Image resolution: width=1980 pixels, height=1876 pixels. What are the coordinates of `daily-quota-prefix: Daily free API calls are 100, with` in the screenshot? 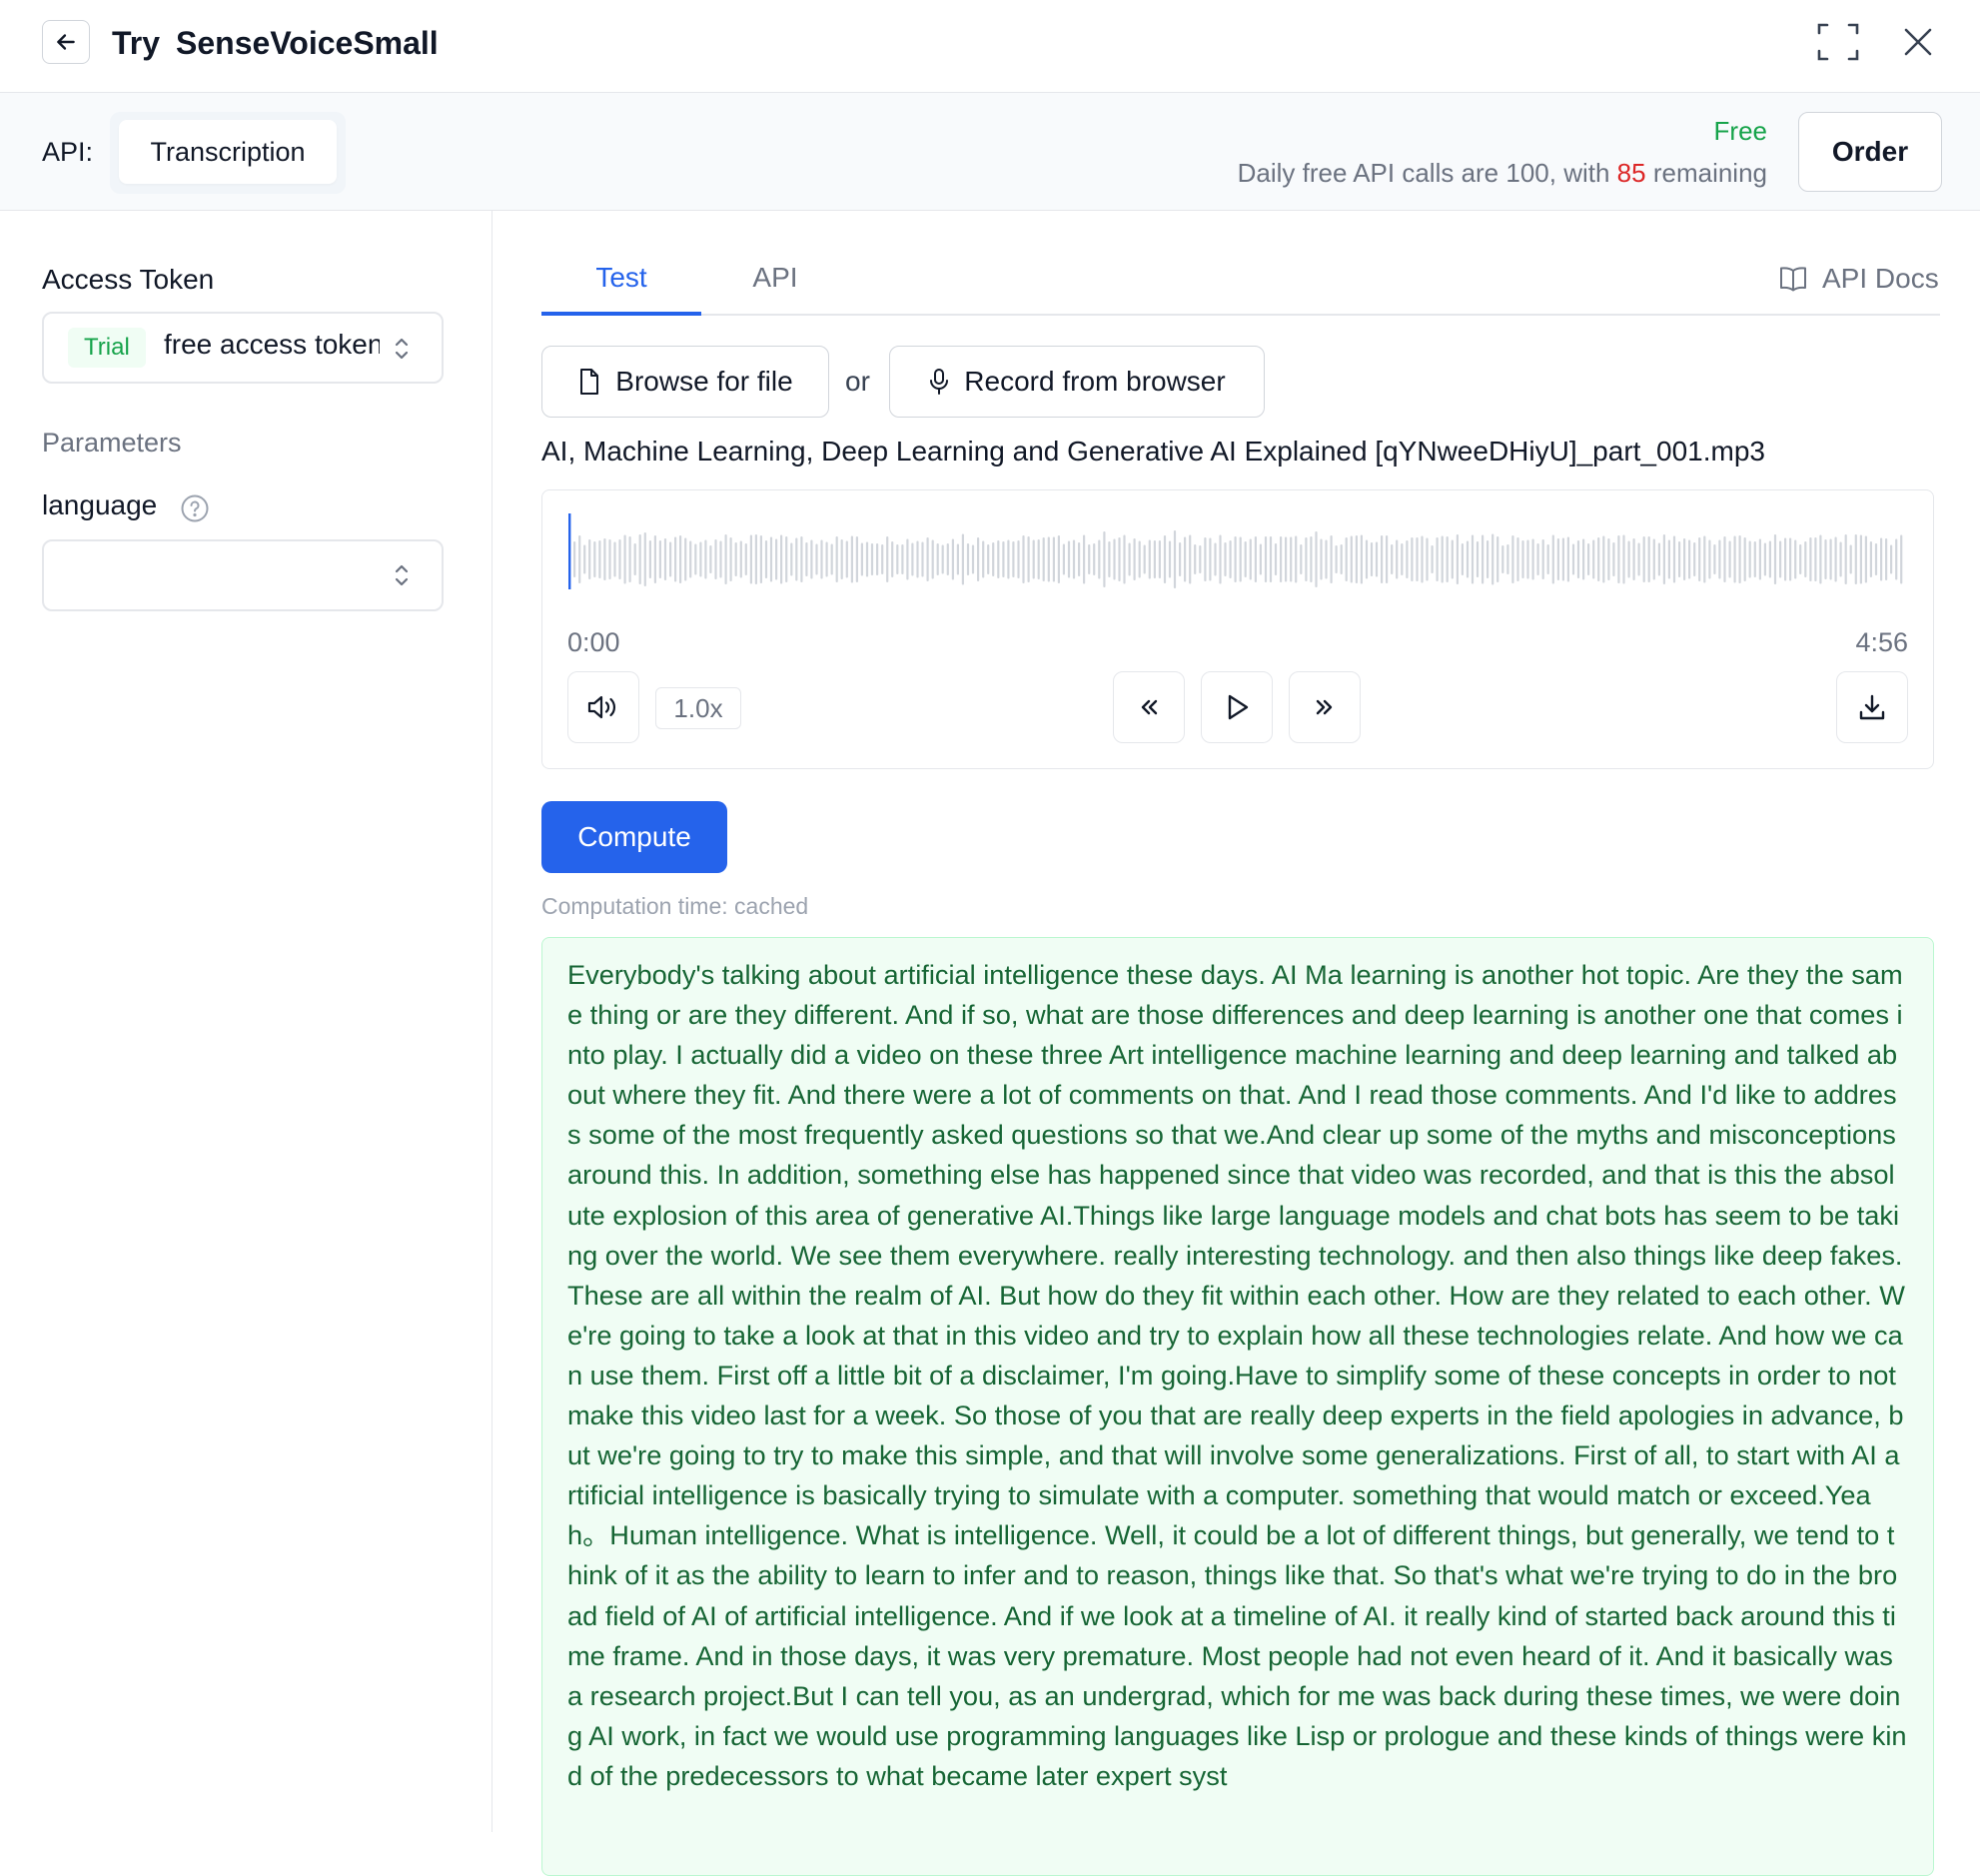 It's located at (1423, 173).